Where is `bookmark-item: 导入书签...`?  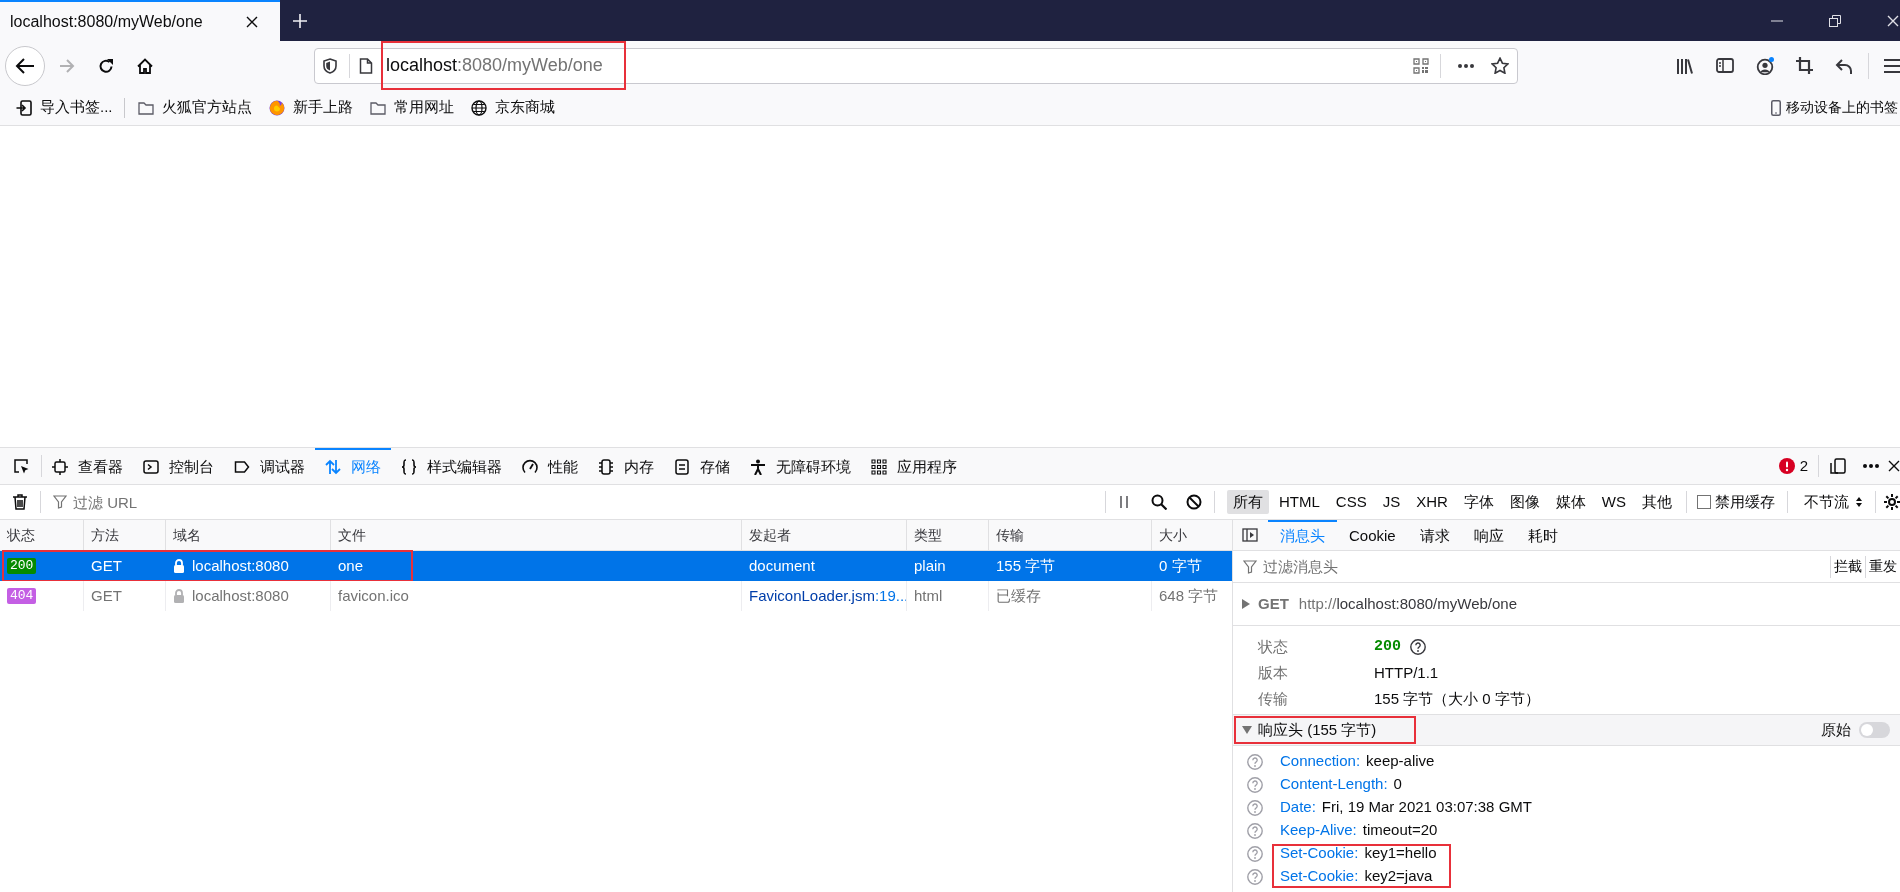 bookmark-item: 导入书签... is located at coordinates (64, 107).